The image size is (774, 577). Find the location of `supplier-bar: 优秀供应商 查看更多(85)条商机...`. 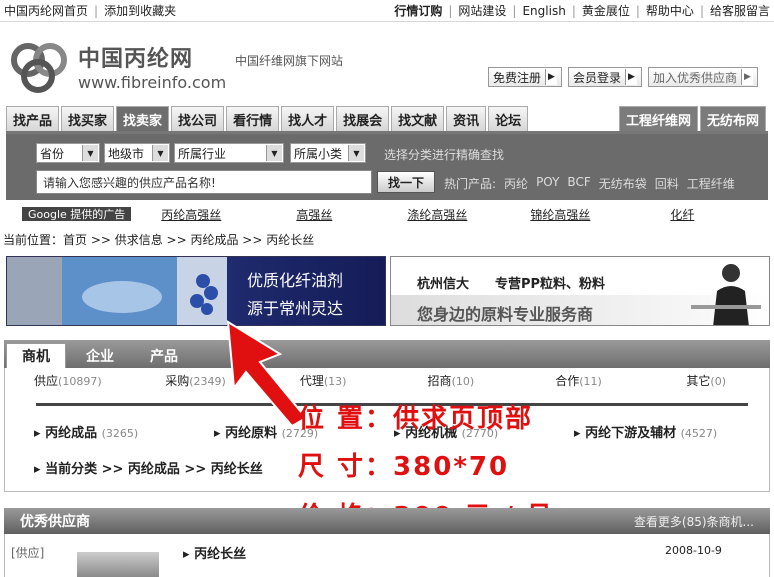

supplier-bar: 优秀供应商 查看更多(85)条商机... is located at coordinates (387, 521).